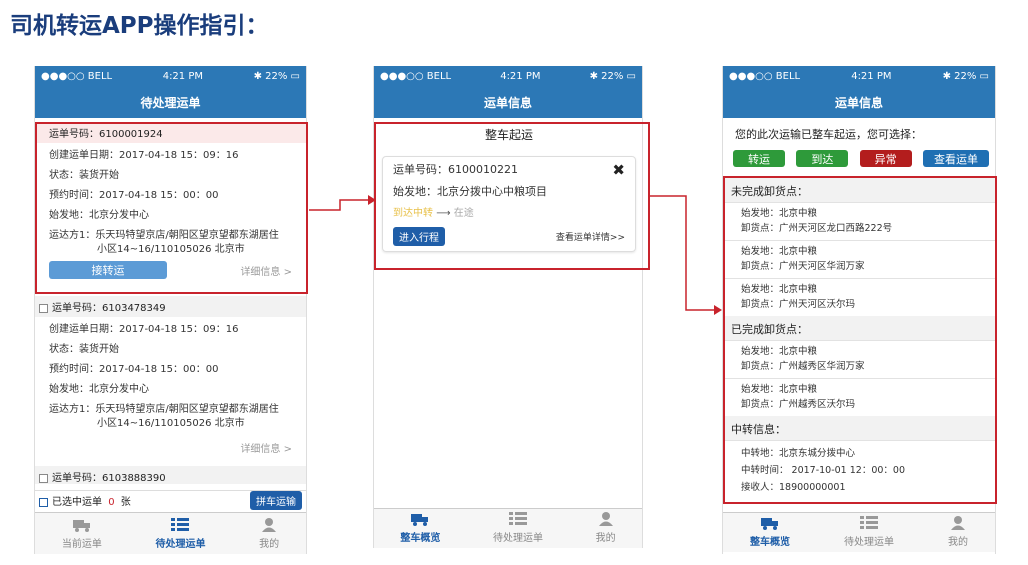 The width and height of the screenshot is (1028, 565). What do you see at coordinates (144, 329) in the screenshot?
I see `created-date: 创建运单日期：2017-04-18 15：09：16` at bounding box center [144, 329].